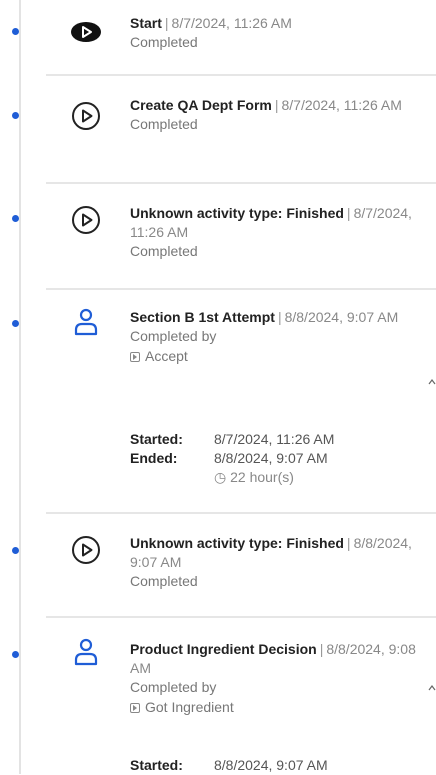 This screenshot has height=775, width=436. What do you see at coordinates (201, 105) in the screenshot?
I see `entry-title: Create QA Dept Form` at bounding box center [201, 105].